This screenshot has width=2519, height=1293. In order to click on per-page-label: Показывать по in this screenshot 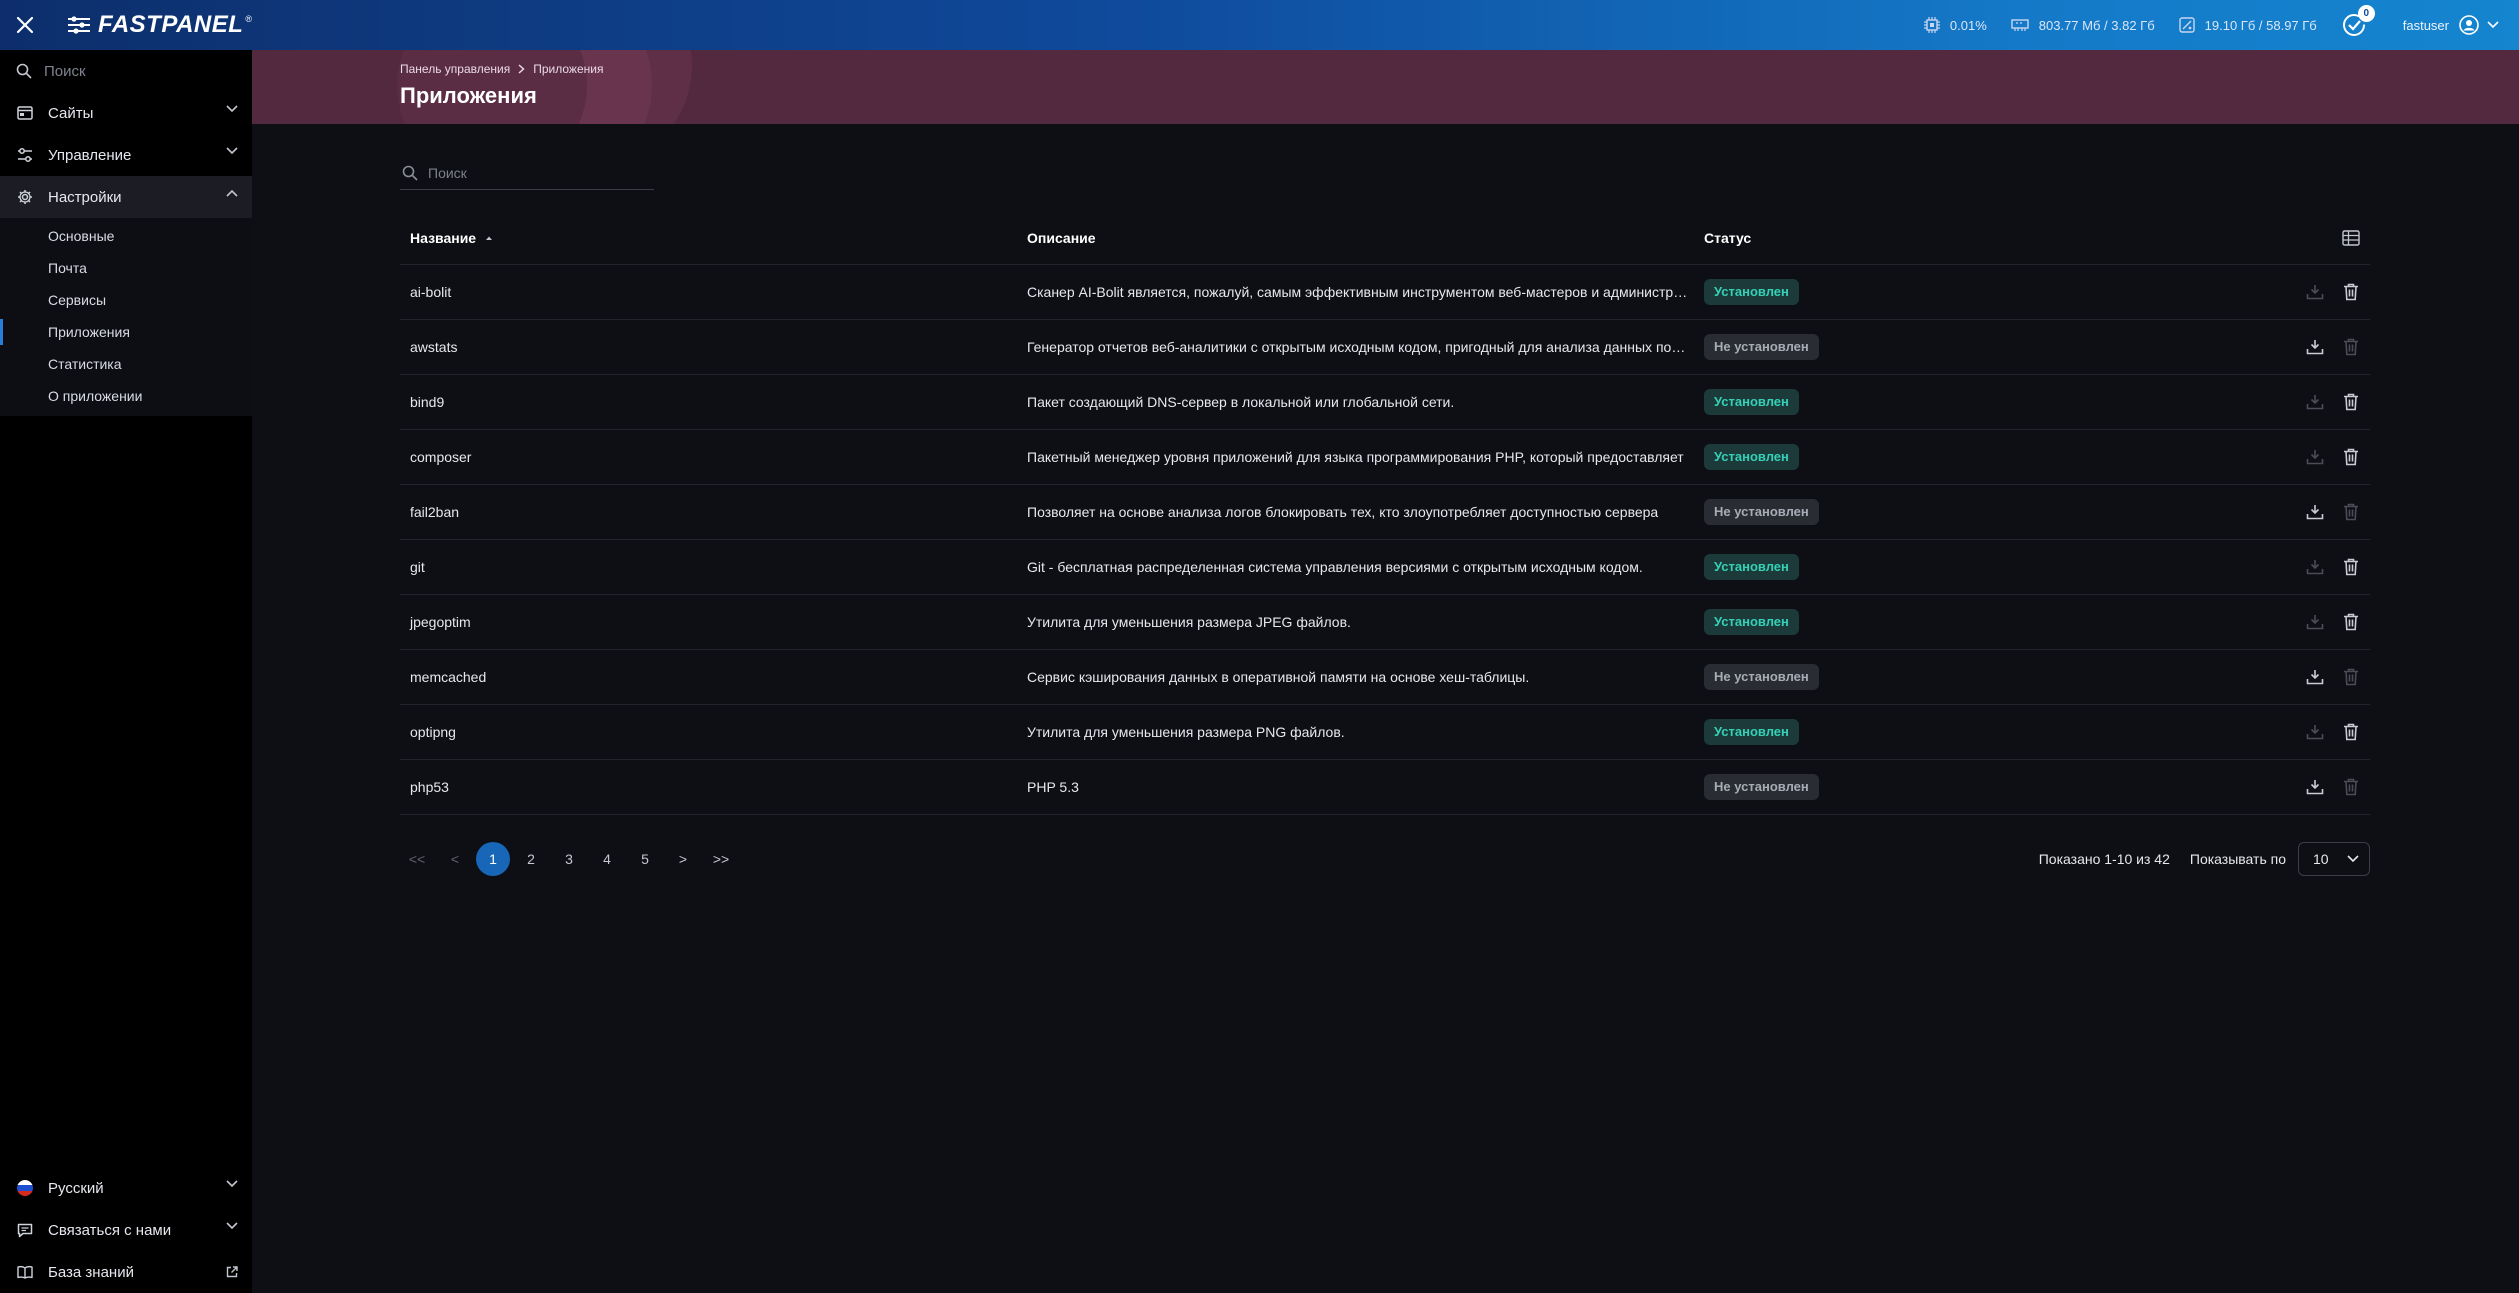, I will do `click(2237, 859)`.